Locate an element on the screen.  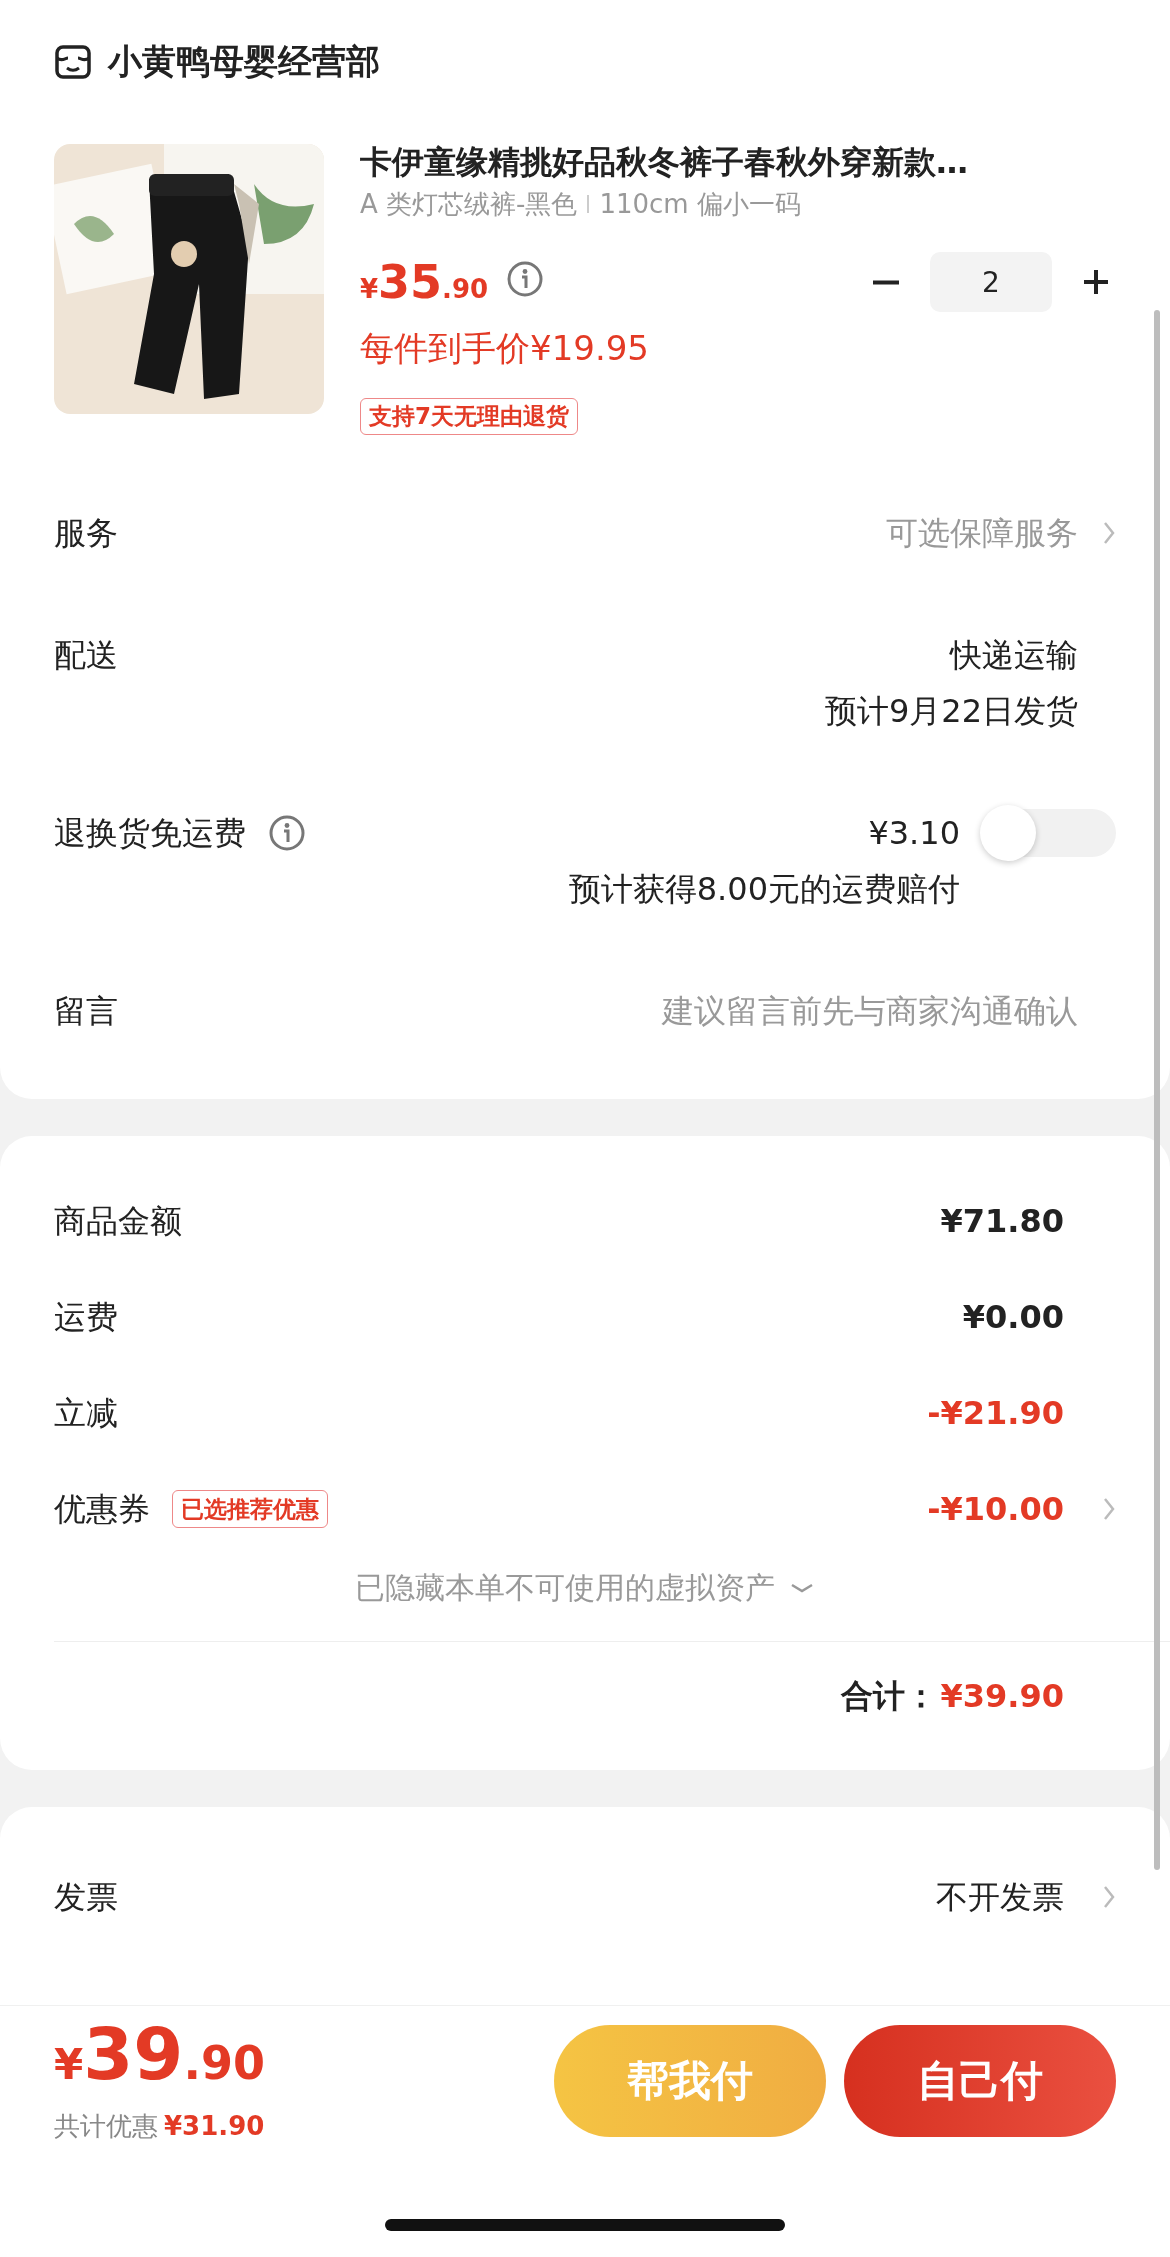
summary-label: 优惠券 is located at coordinates (102, 1509).